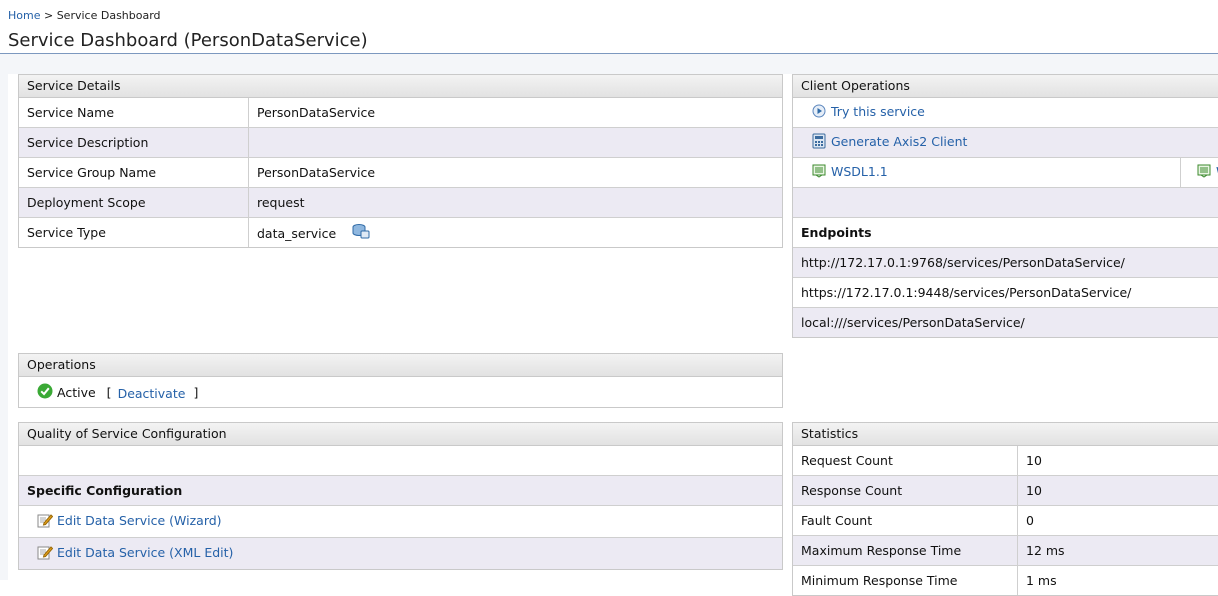  What do you see at coordinates (134, 173) in the screenshot?
I see `service-group-name-label: Service Group Name` at bounding box center [134, 173].